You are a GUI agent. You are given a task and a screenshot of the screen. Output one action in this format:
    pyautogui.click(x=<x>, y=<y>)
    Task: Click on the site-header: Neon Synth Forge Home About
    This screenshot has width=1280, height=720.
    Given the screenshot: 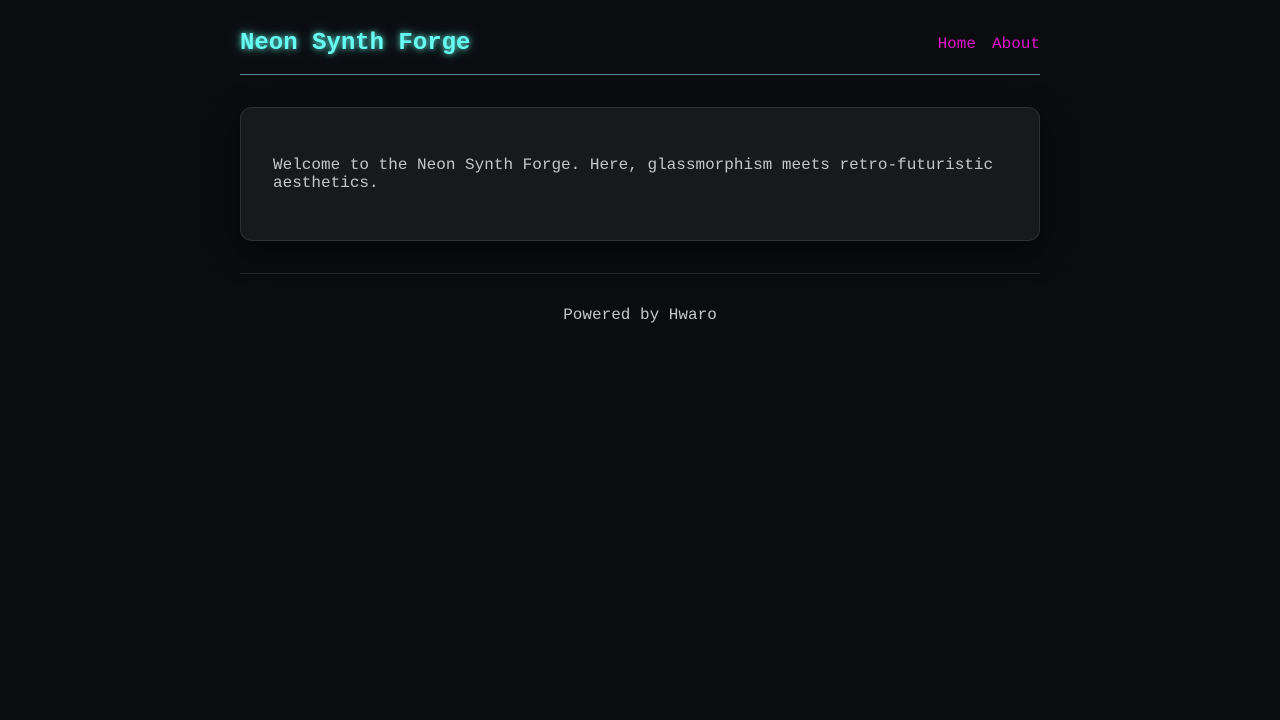 What is the action you would take?
    pyautogui.click(x=640, y=37)
    